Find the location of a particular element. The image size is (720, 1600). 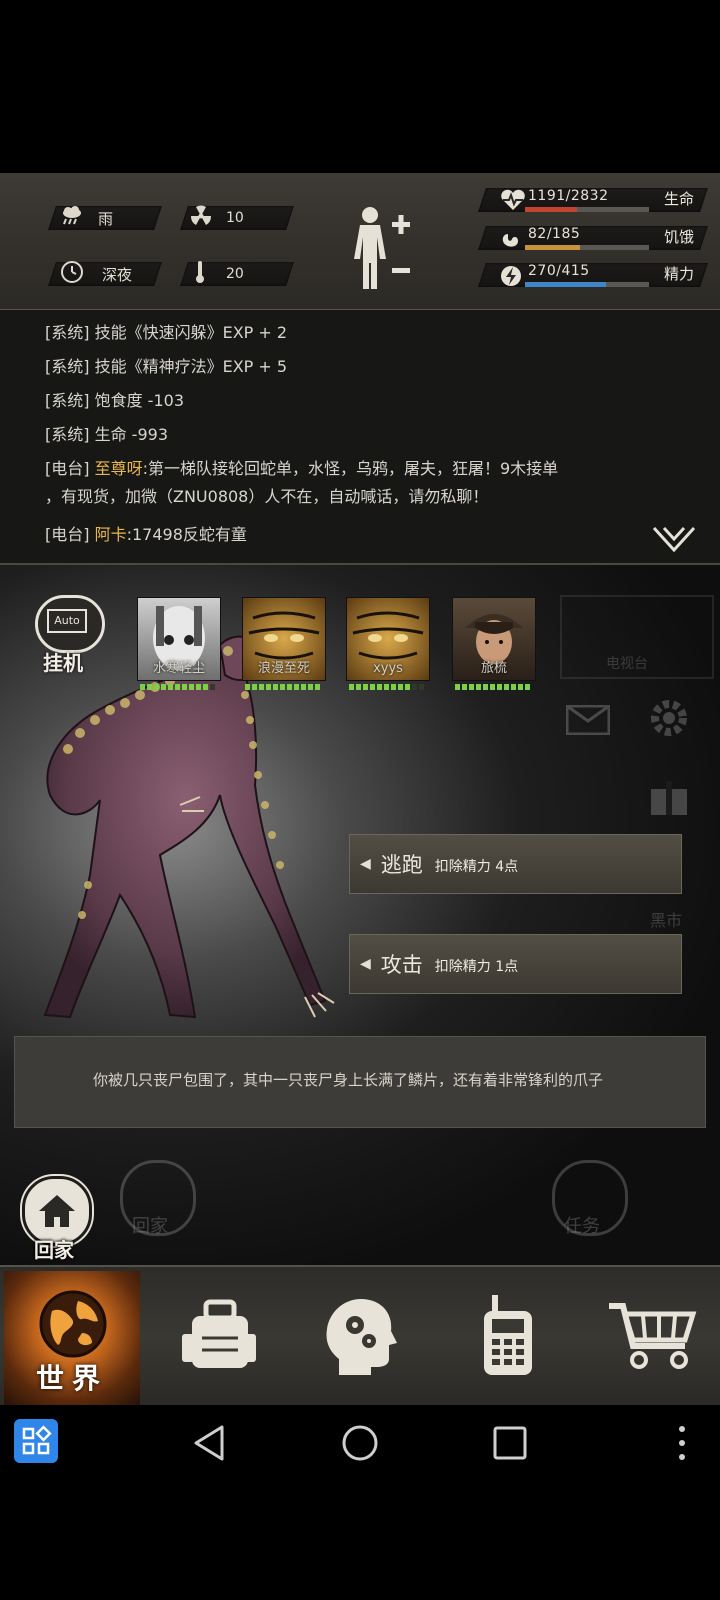

hunger-value: 82/185 is located at coordinates (554, 234).